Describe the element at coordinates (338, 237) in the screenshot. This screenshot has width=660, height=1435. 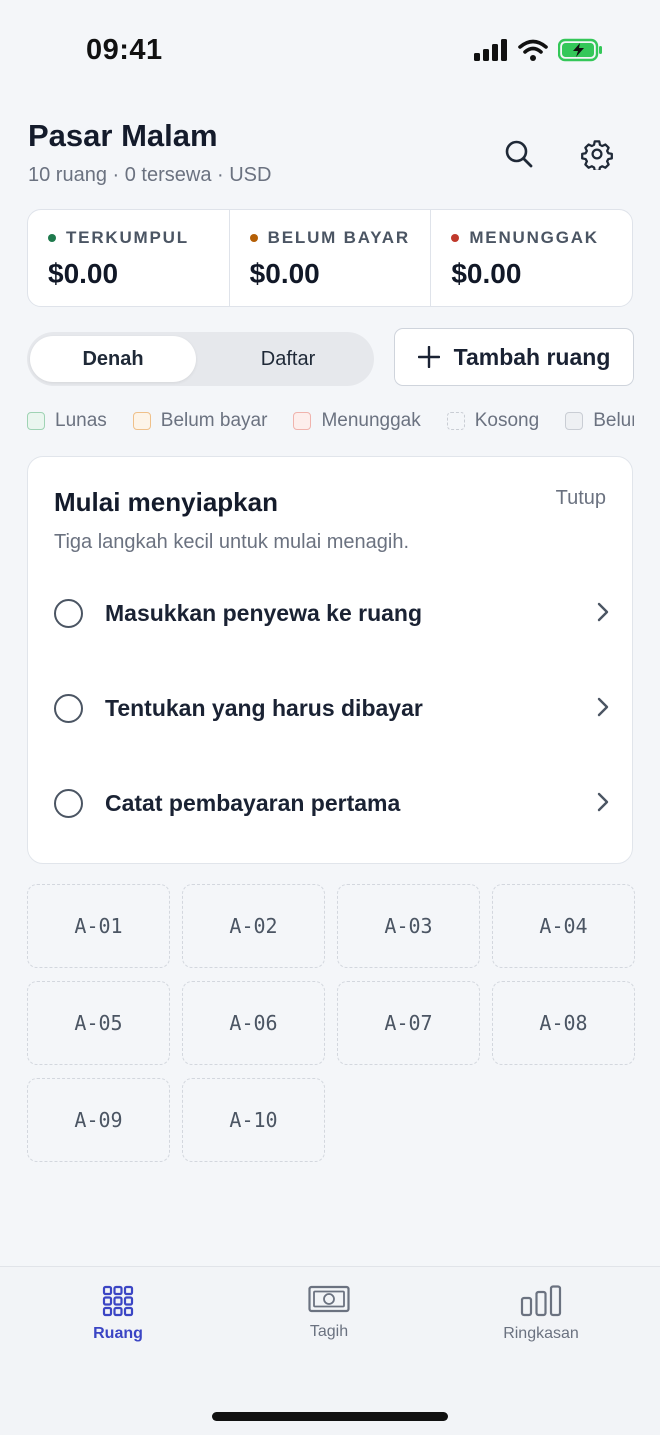
I see `stat-label: BELUM BAYAR` at that location.